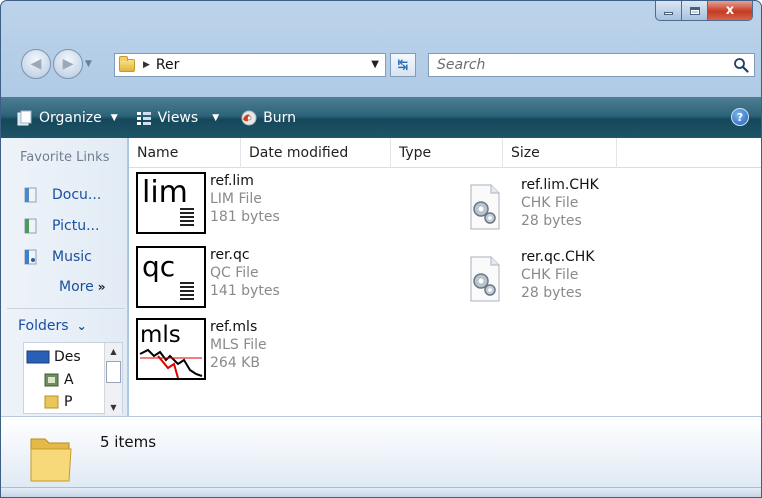  What do you see at coordinates (171, 349) in the screenshot?
I see `mls-file-icon: mls` at bounding box center [171, 349].